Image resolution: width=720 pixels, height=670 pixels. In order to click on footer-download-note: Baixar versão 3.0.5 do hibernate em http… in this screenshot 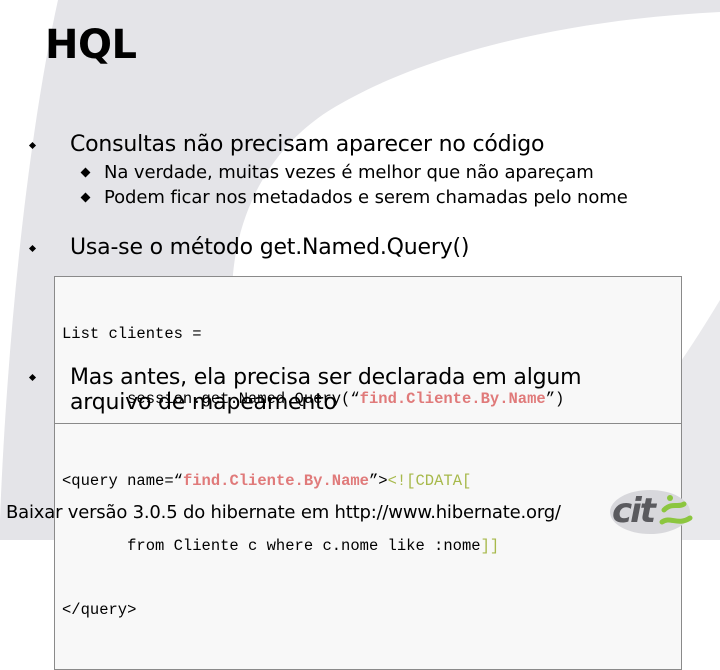, I will do `click(283, 512)`.